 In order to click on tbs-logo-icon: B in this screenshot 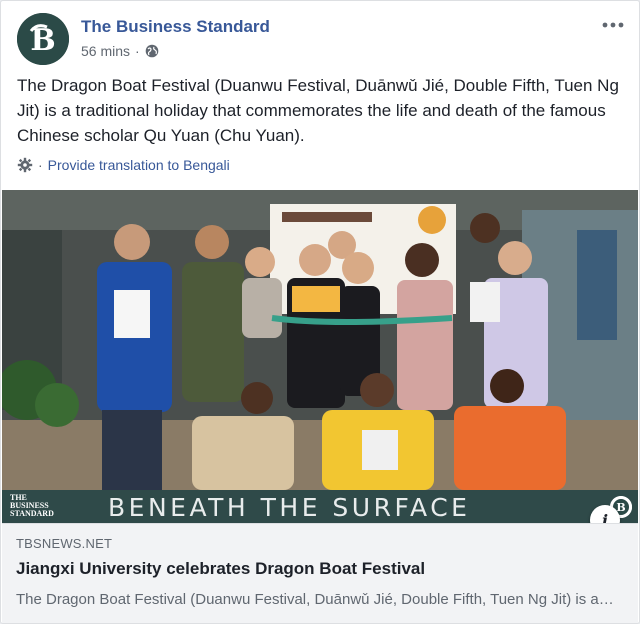, I will do `click(43, 39)`.